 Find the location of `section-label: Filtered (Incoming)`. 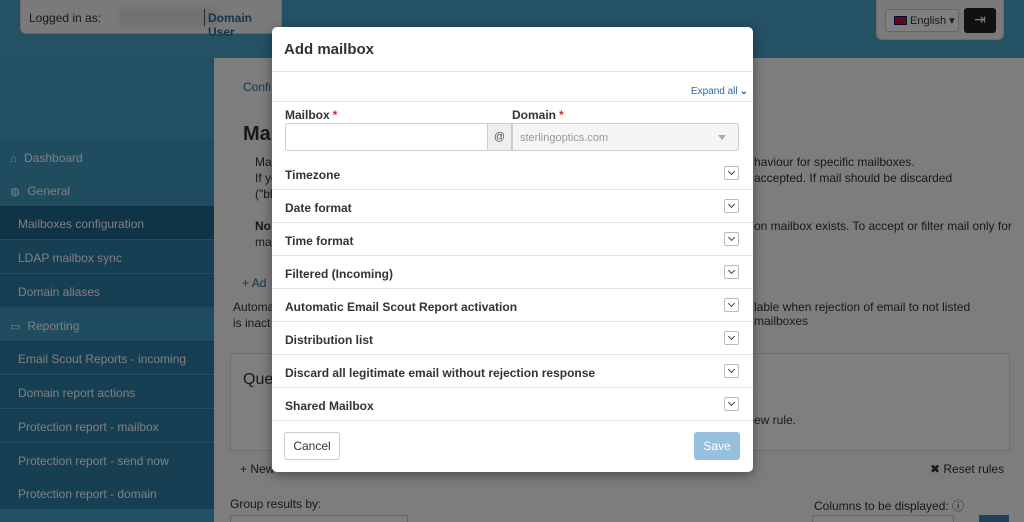

section-label: Filtered (Incoming) is located at coordinates (339, 274).